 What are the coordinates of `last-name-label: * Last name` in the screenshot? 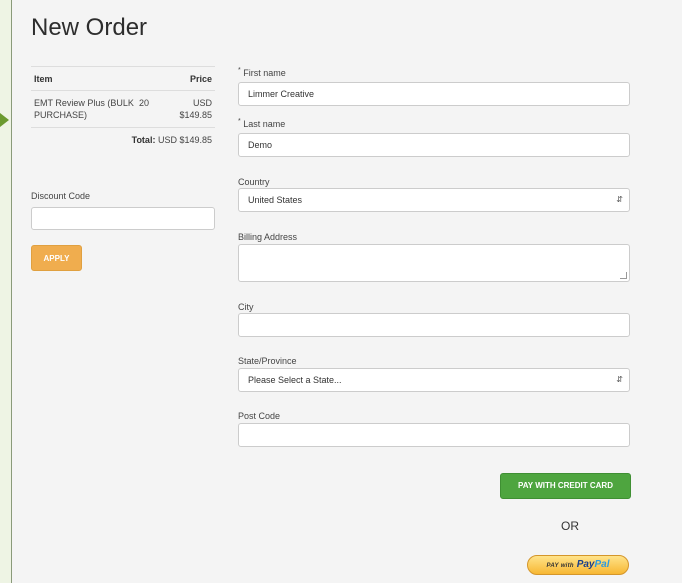 It's located at (261, 123).